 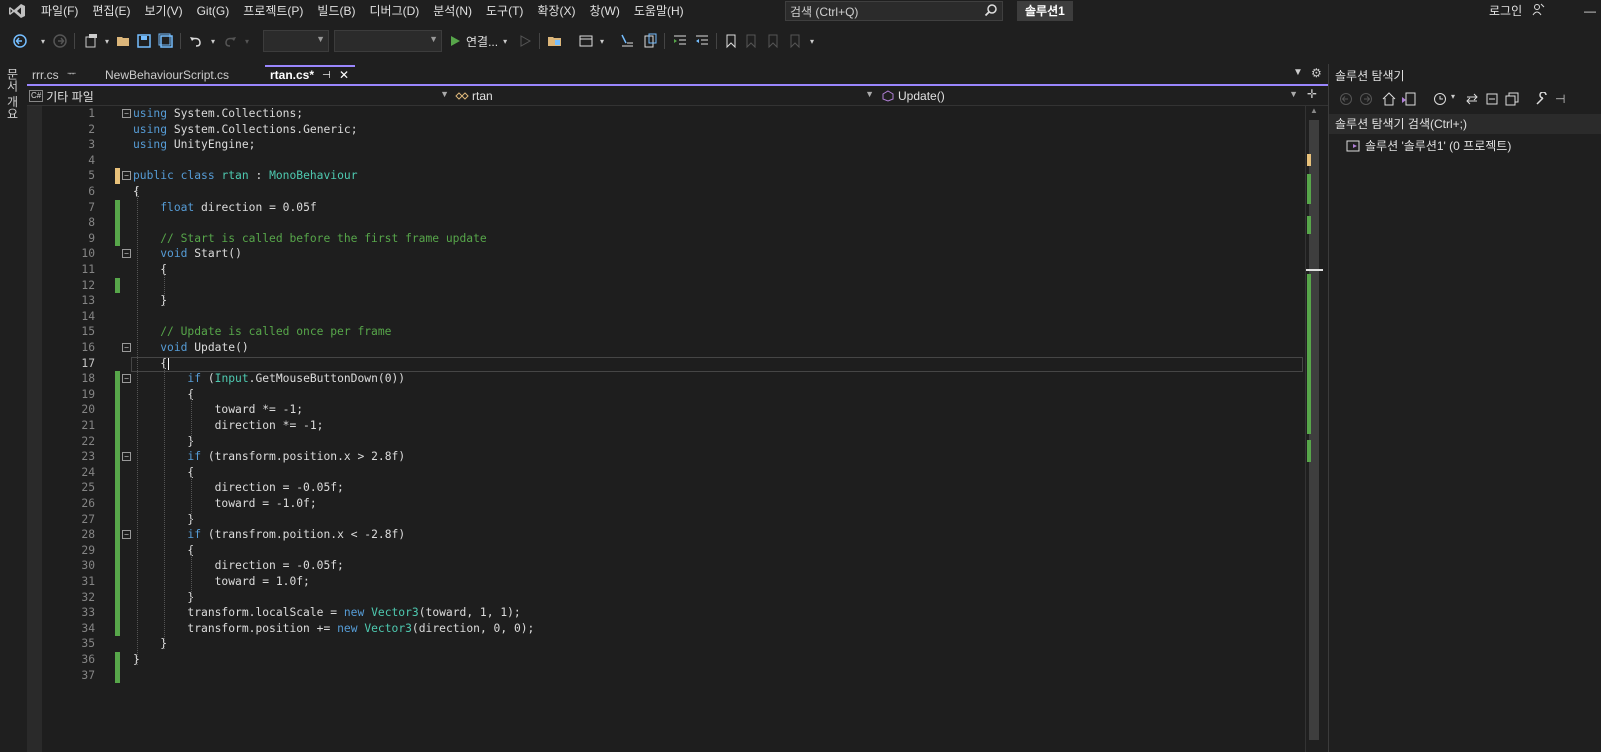 What do you see at coordinates (1312, 94) in the screenshot?
I see `split-editor-icon: ✛` at bounding box center [1312, 94].